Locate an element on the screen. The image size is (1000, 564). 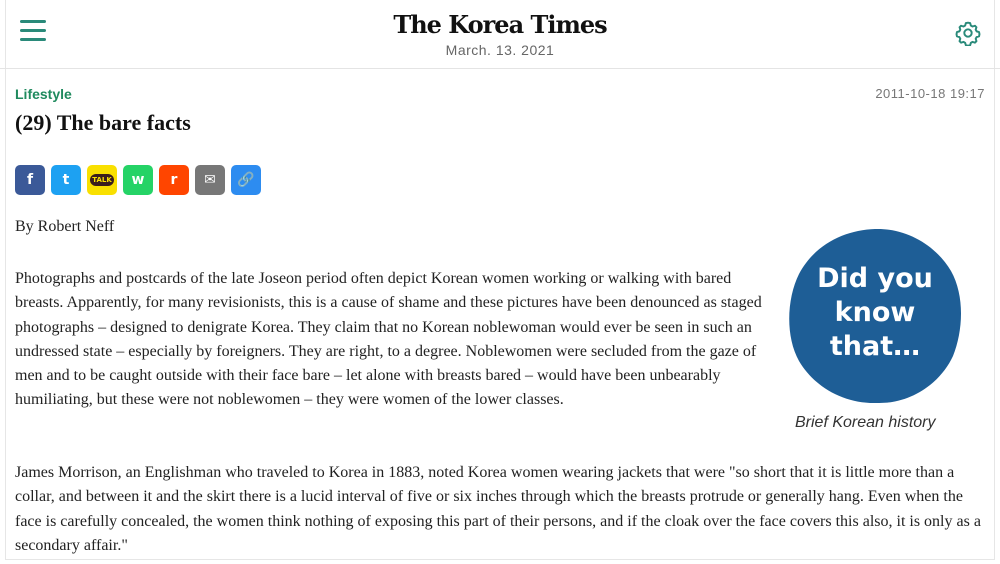
whatsapp-share-button: w is located at coordinates (138, 180).